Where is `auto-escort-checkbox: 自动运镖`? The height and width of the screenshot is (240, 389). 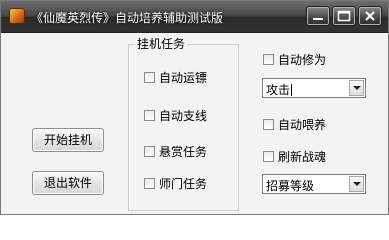 auto-escort-checkbox: 自动运镖 is located at coordinates (175, 77).